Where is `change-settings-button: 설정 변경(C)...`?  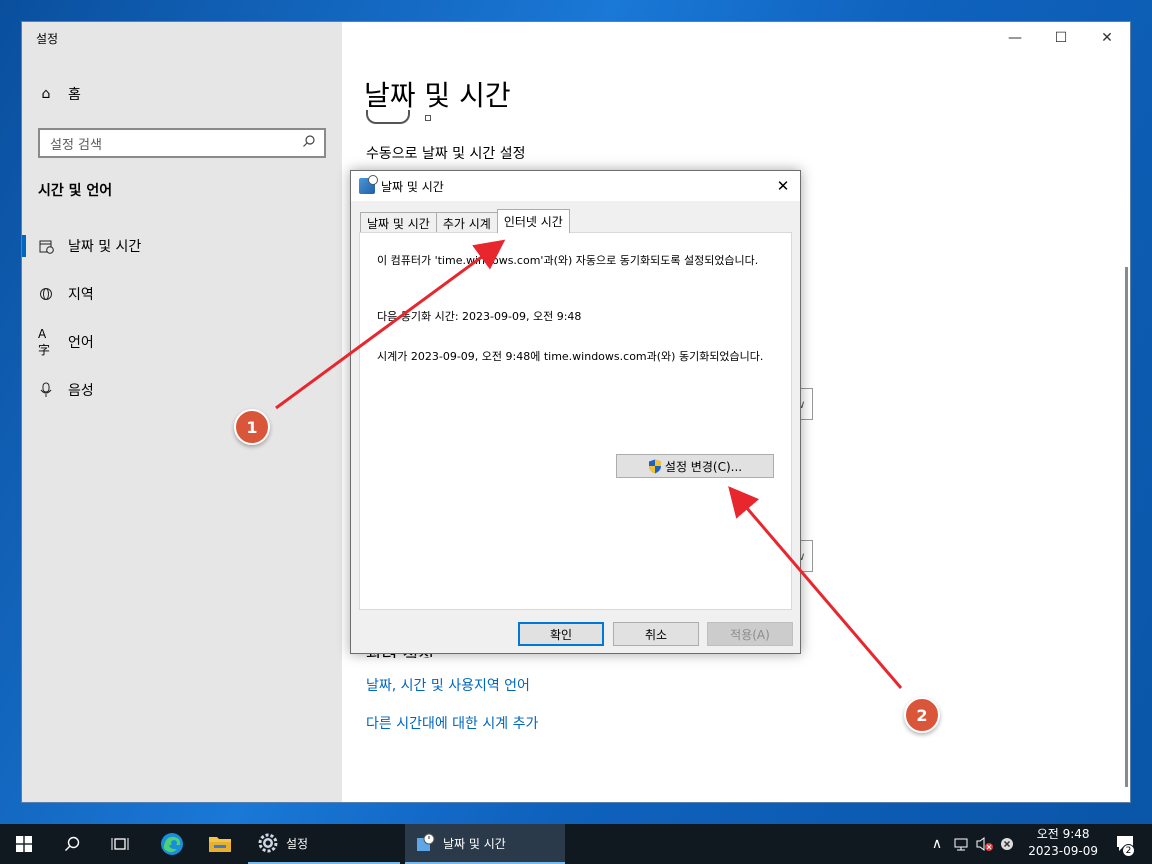 change-settings-button: 설정 변경(C)... is located at coordinates (695, 466).